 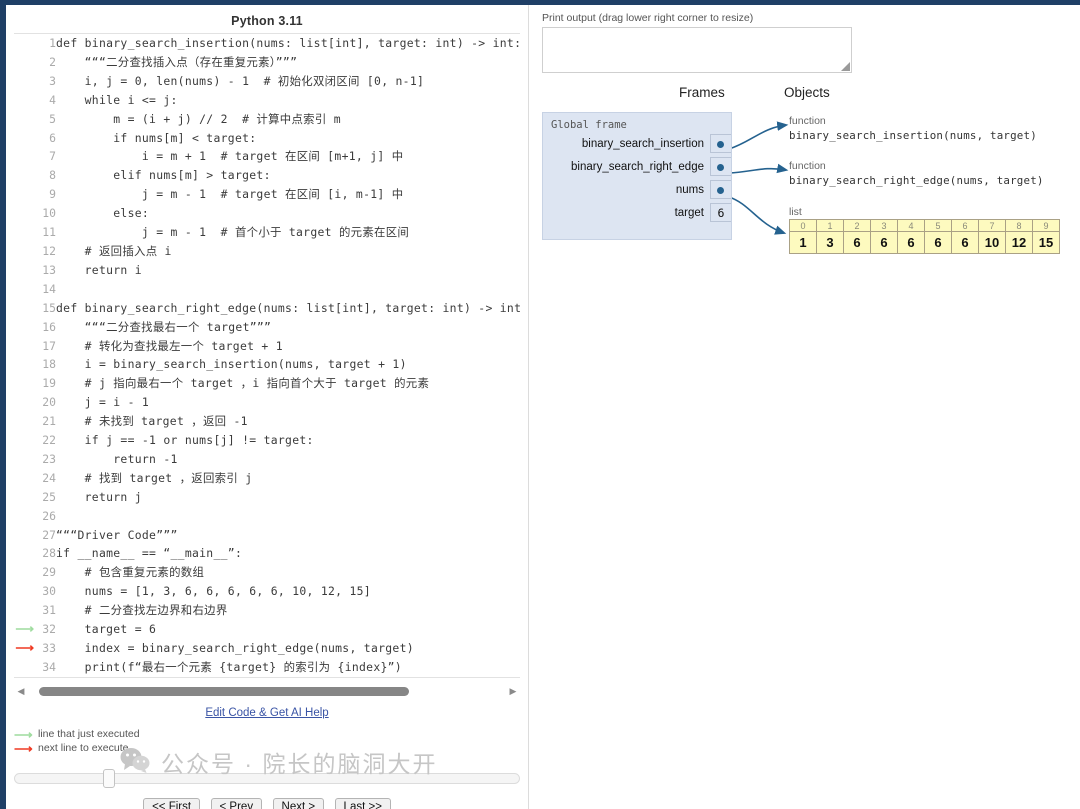 I want to click on edit-link-row: Edit Code & Get AI Help, so click(x=267, y=712).